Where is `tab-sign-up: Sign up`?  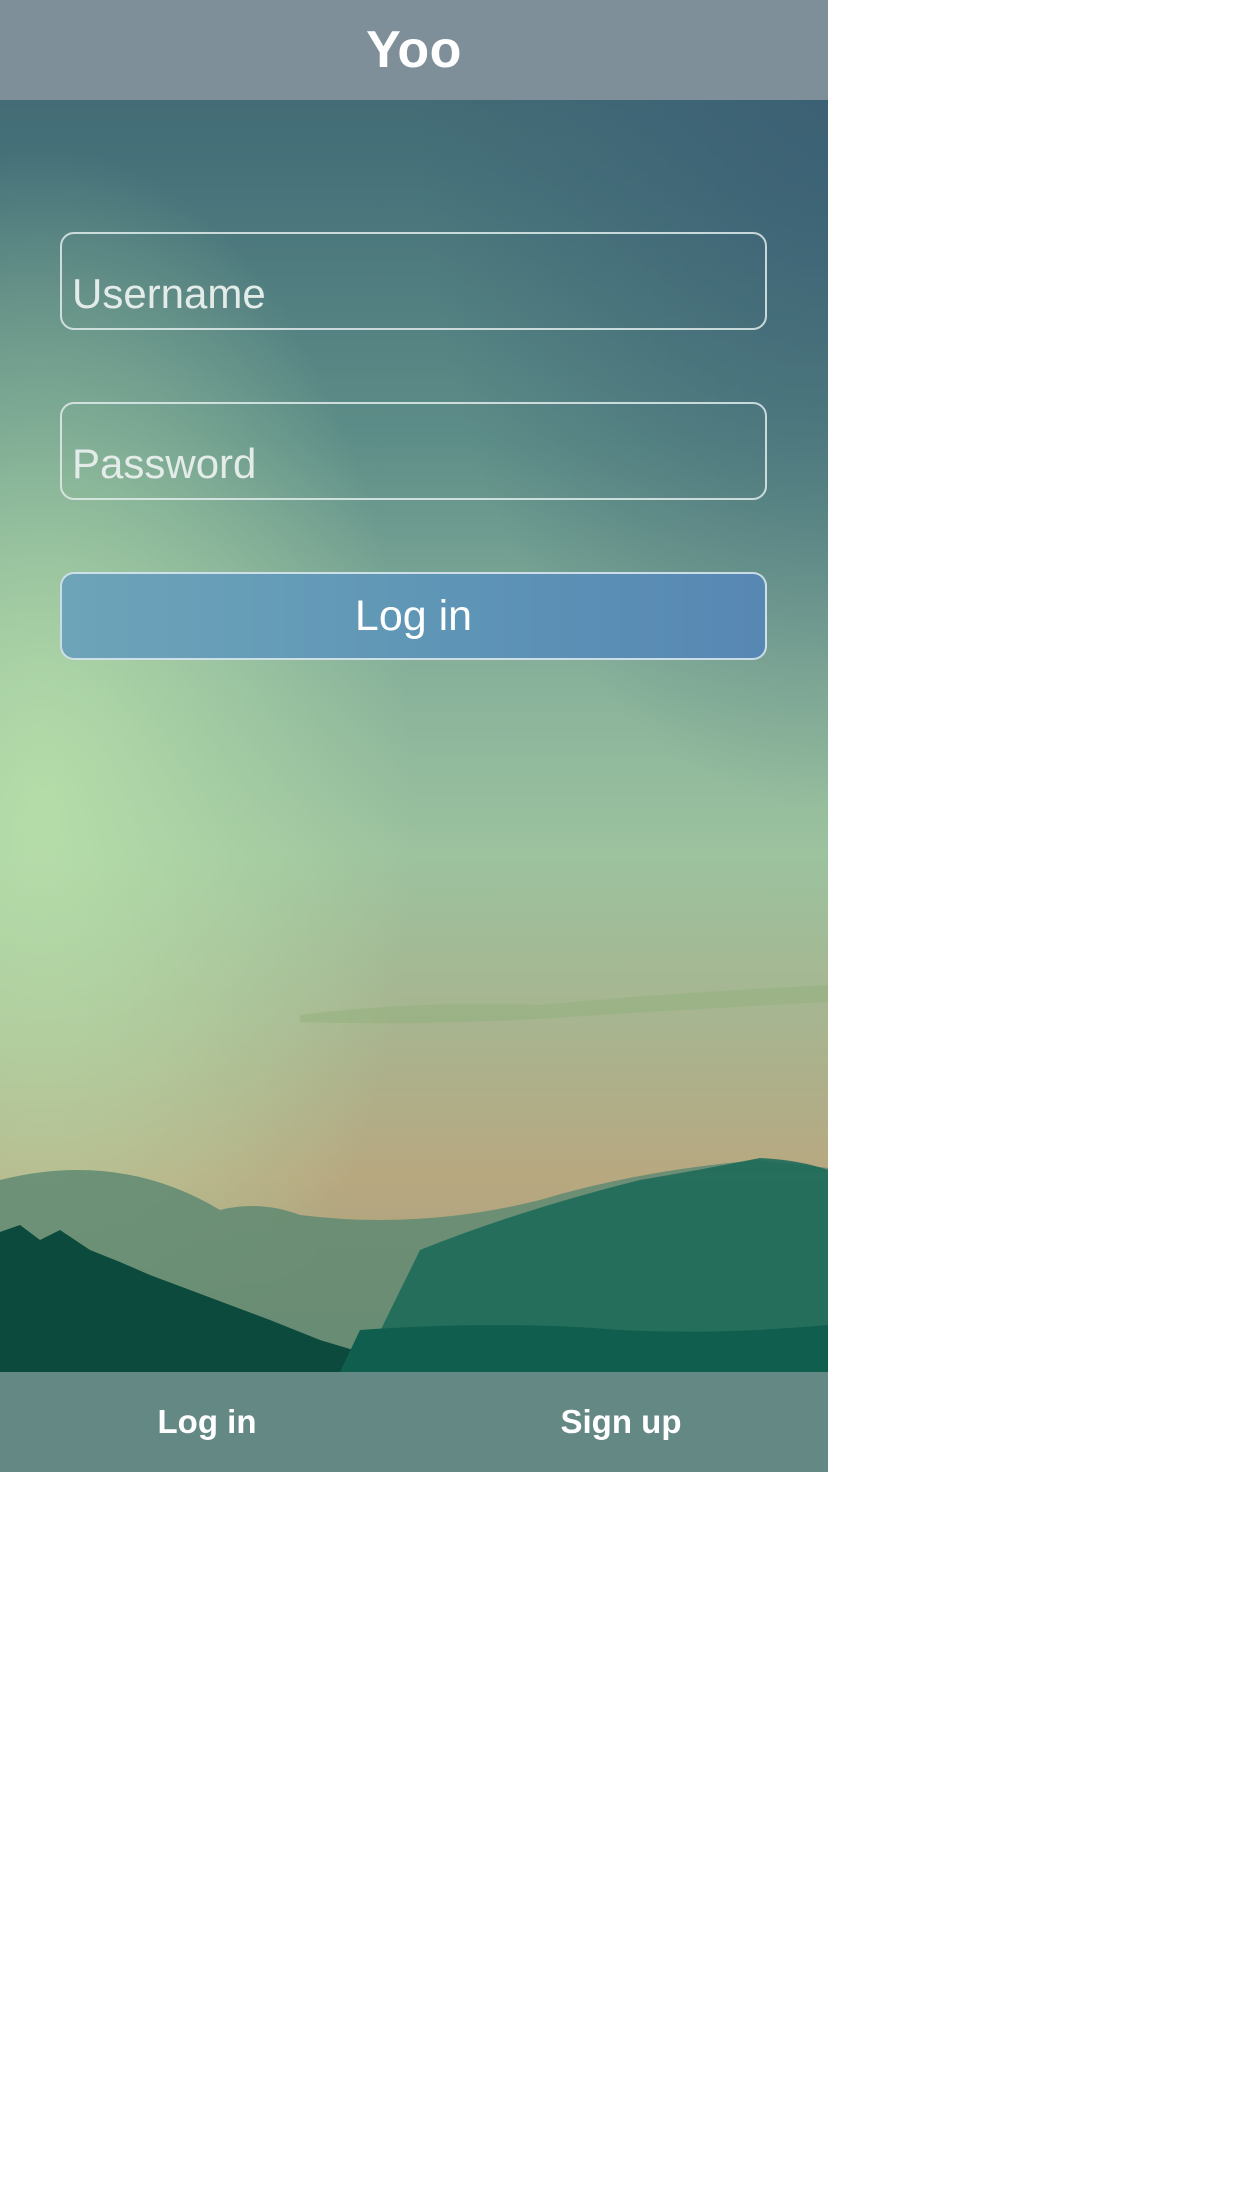 tab-sign-up: Sign up is located at coordinates (621, 1422).